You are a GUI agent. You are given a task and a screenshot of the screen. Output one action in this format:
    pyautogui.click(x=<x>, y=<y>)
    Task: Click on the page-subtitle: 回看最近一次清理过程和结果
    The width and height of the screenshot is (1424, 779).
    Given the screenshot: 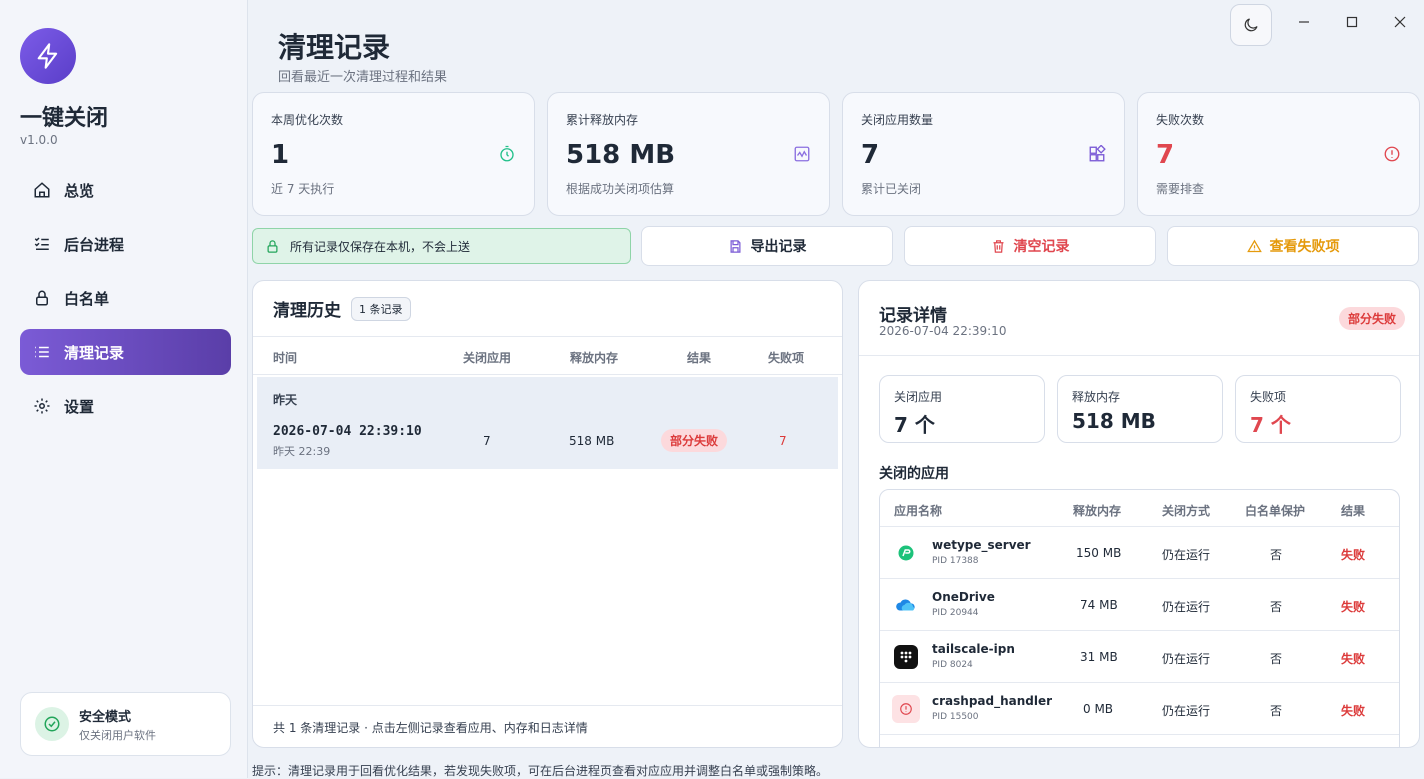 What is the action you would take?
    pyautogui.click(x=363, y=77)
    